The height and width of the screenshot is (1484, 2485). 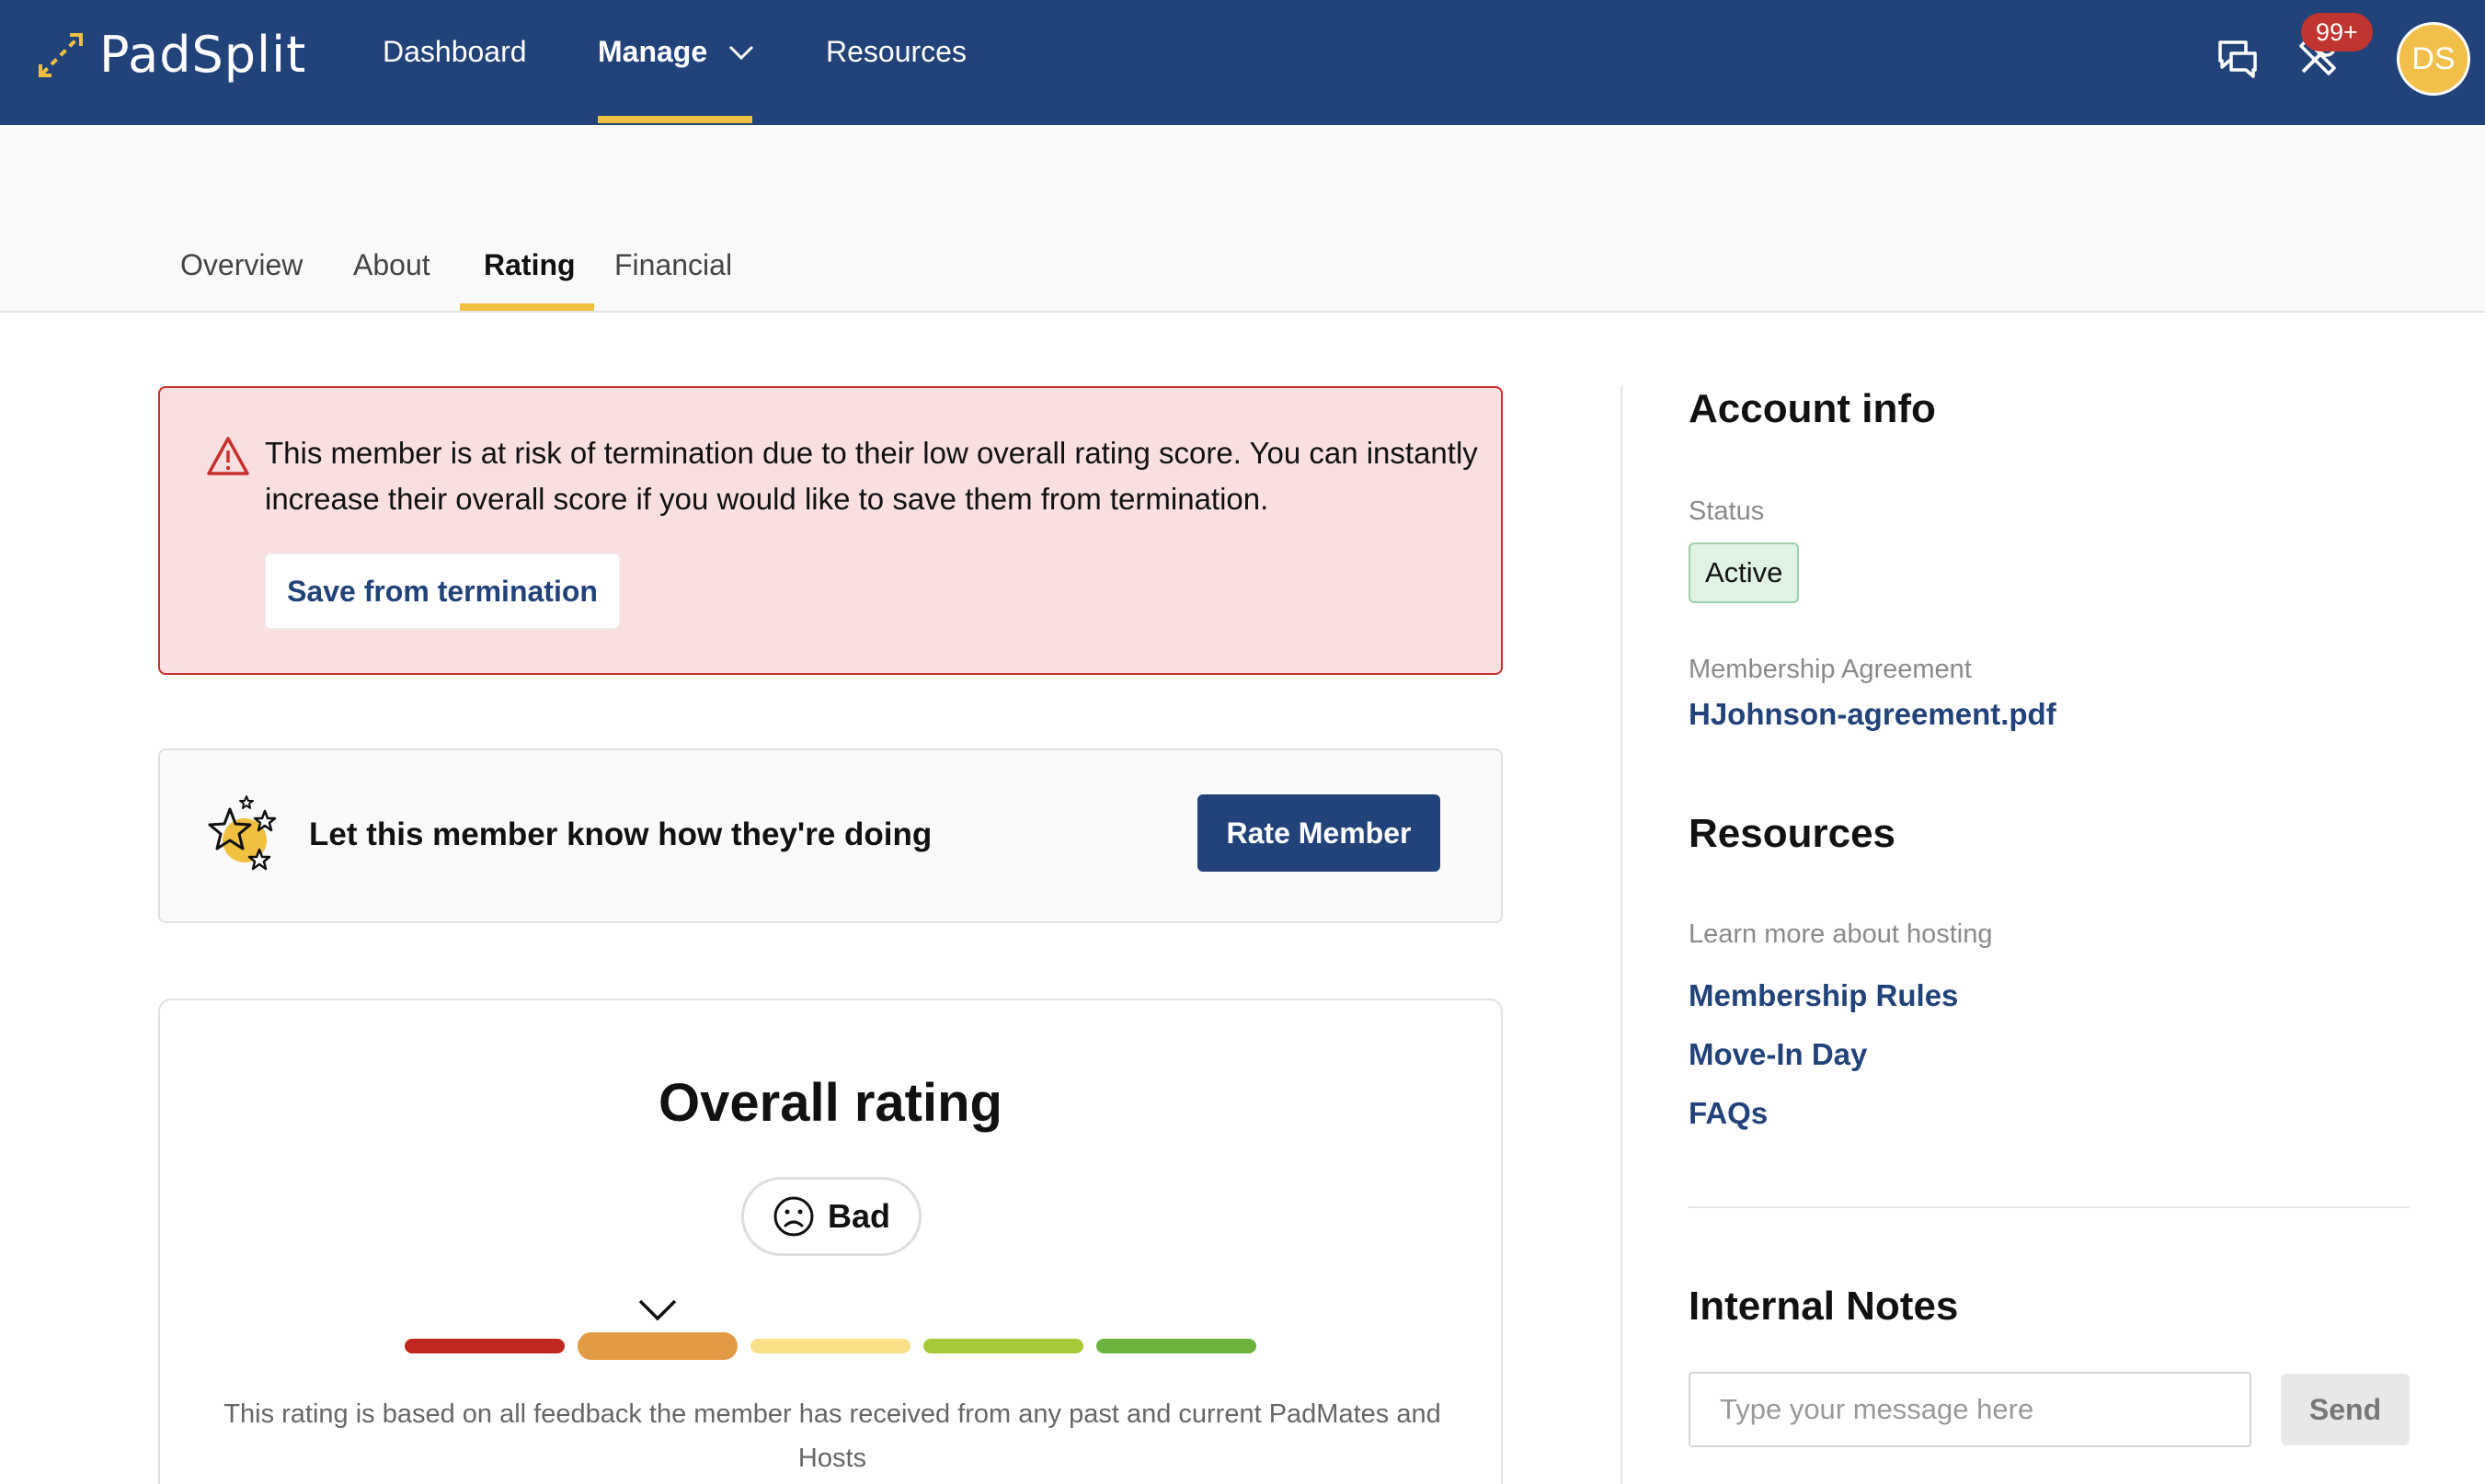 I want to click on resource-link-move-in-day: Move-In Day, so click(x=1778, y=1054).